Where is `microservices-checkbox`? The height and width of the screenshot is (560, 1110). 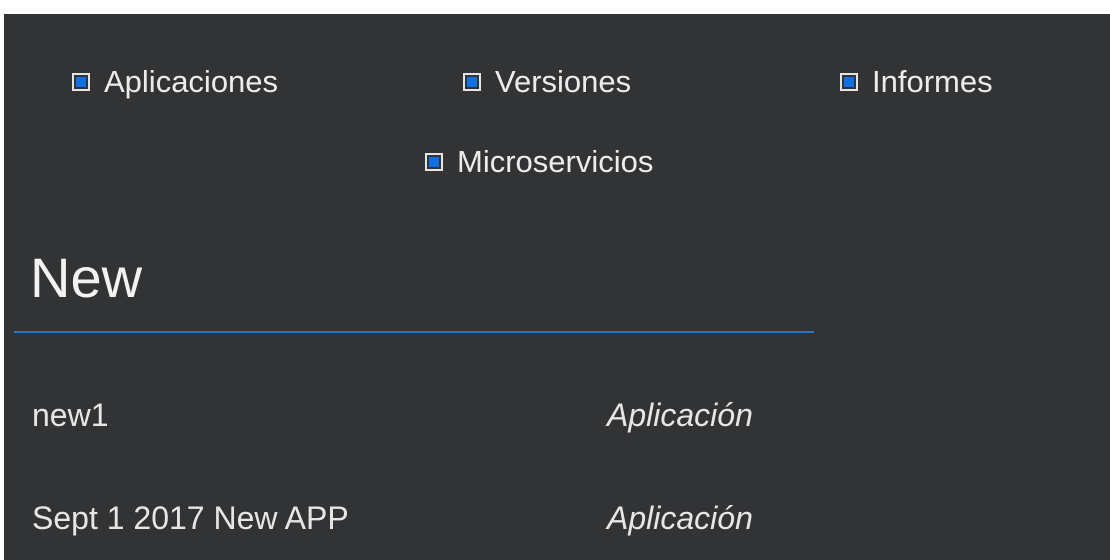 microservices-checkbox is located at coordinates (434, 162).